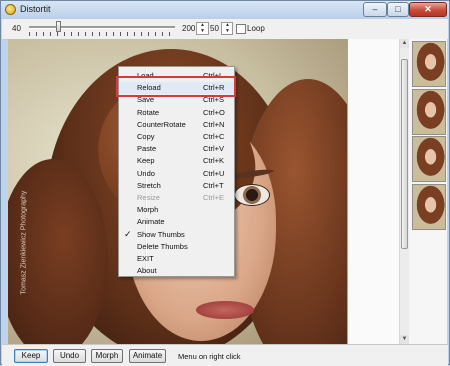 This screenshot has width=450, height=366. Describe the element at coordinates (176, 161) in the screenshot. I see `menu-item-keep: Keep Ctrl+K` at that location.